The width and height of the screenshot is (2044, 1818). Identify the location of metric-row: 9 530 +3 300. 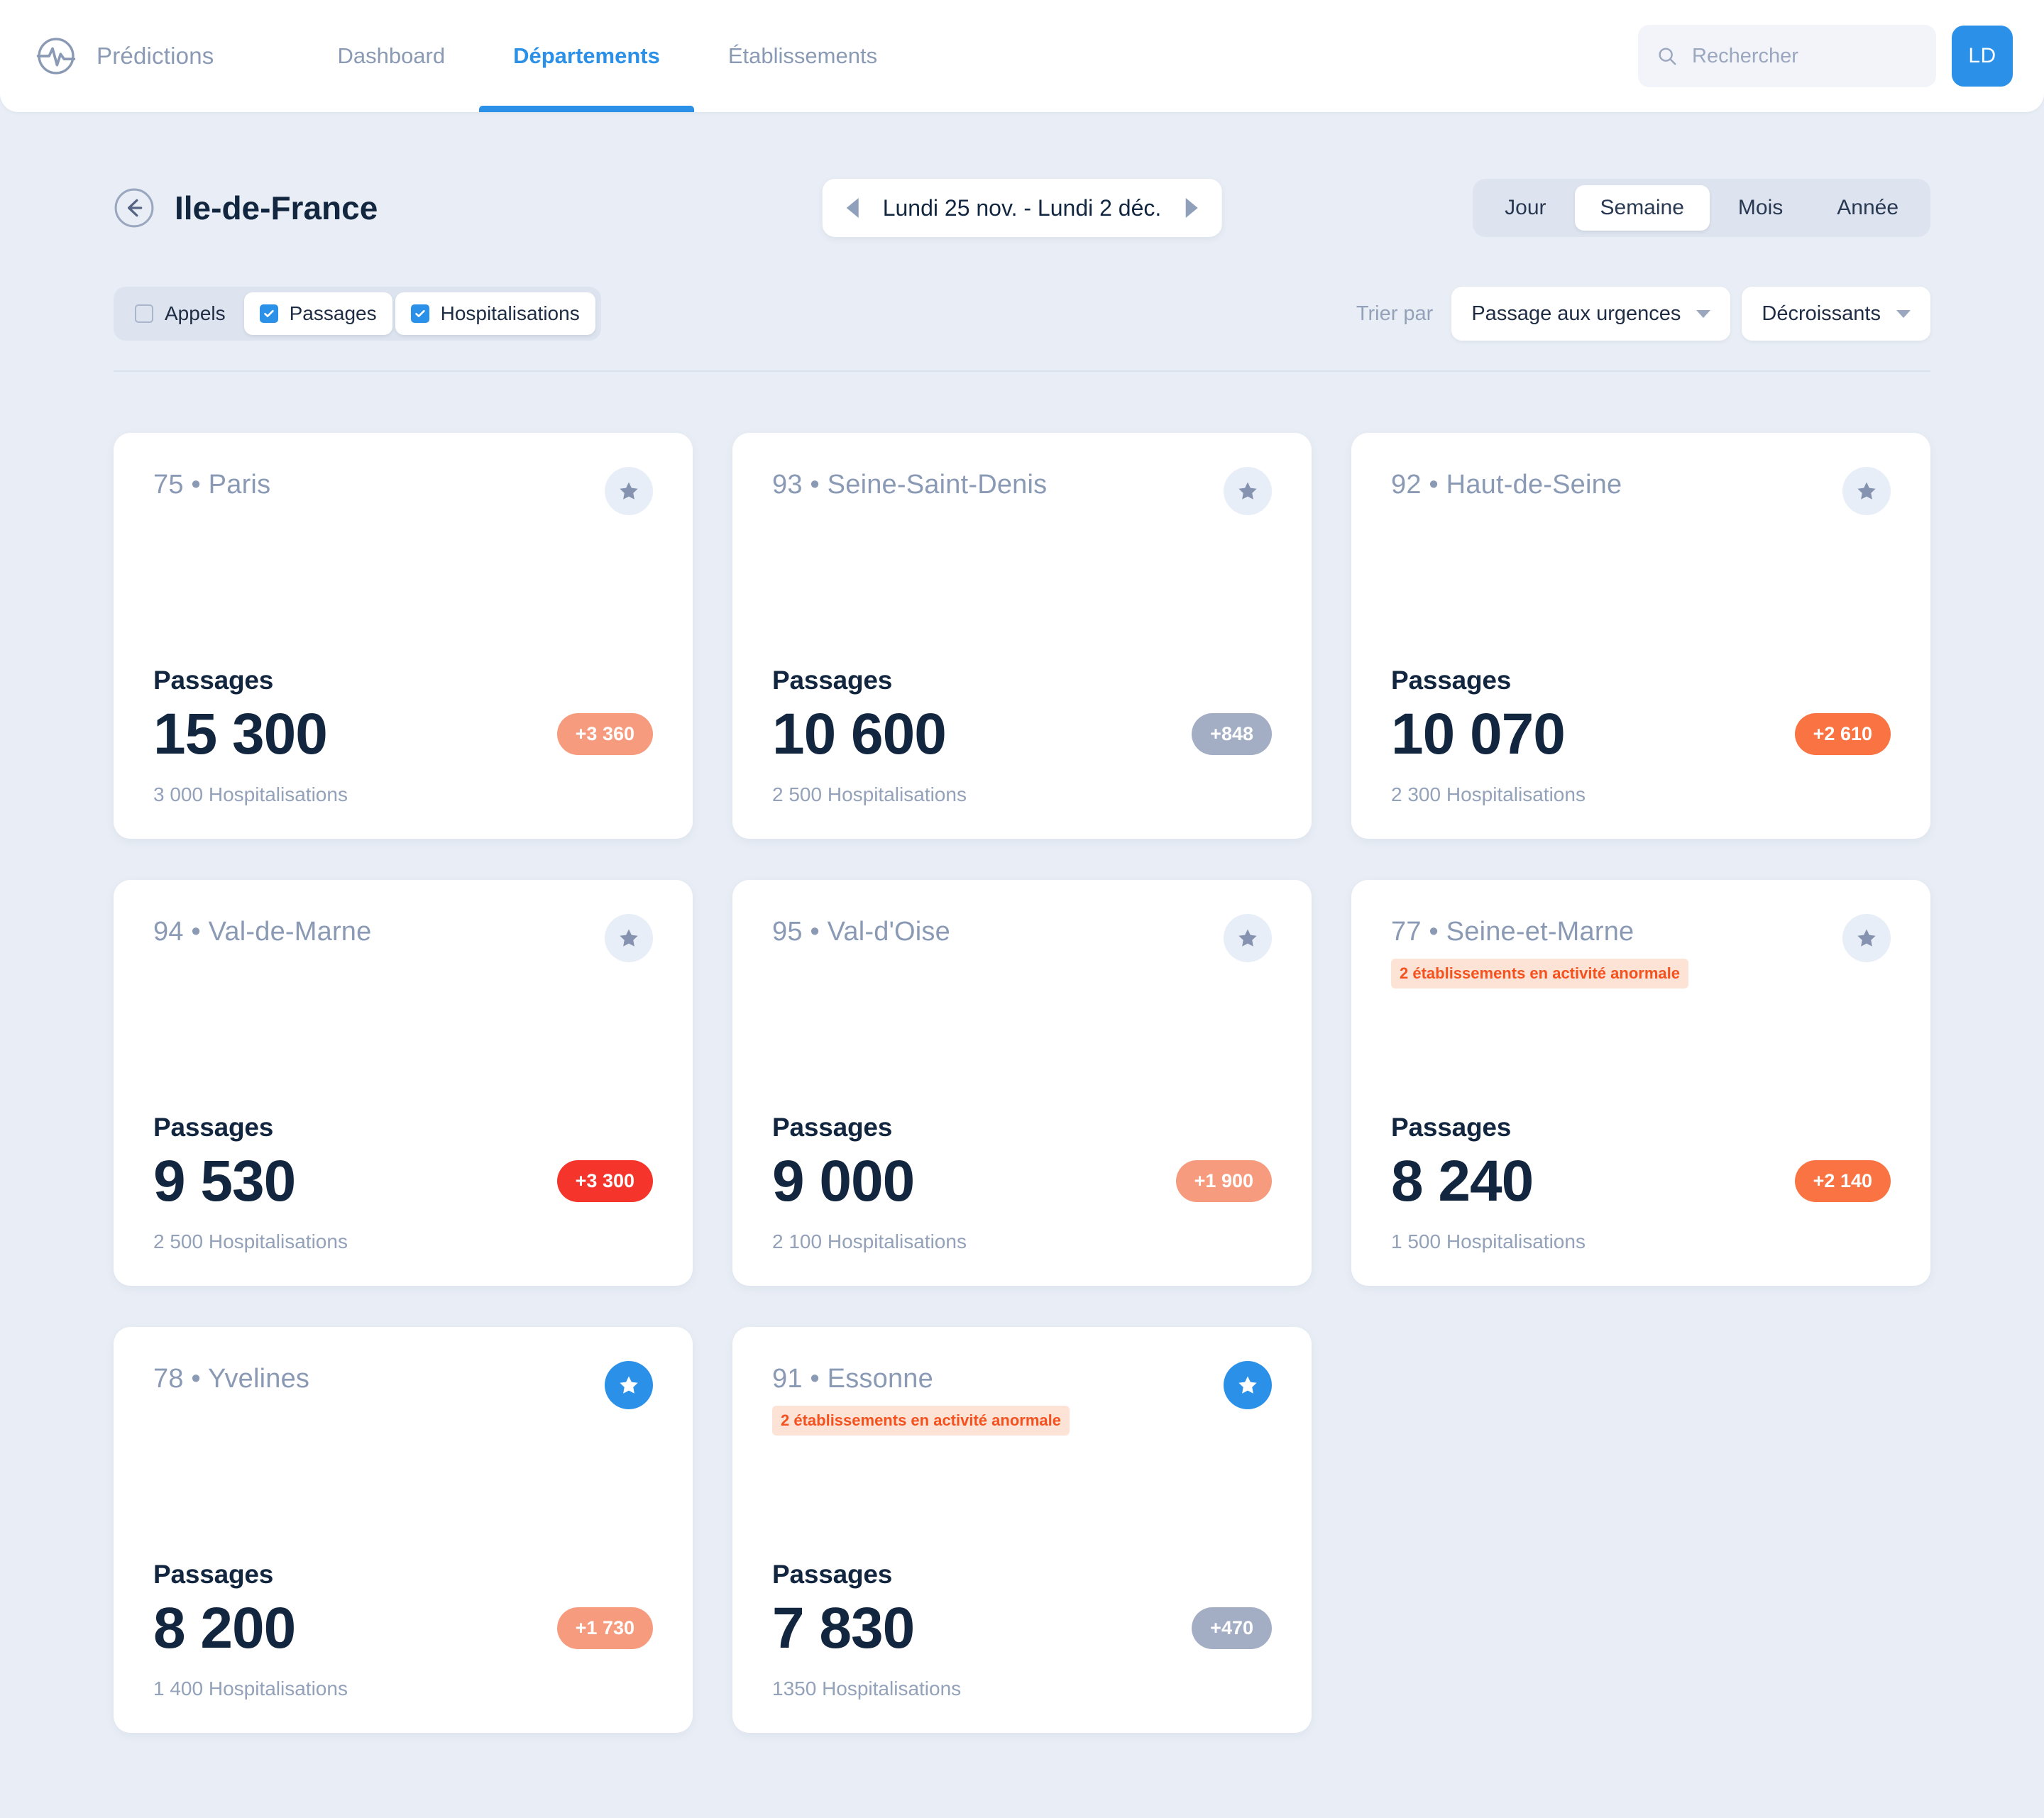
(403, 1182).